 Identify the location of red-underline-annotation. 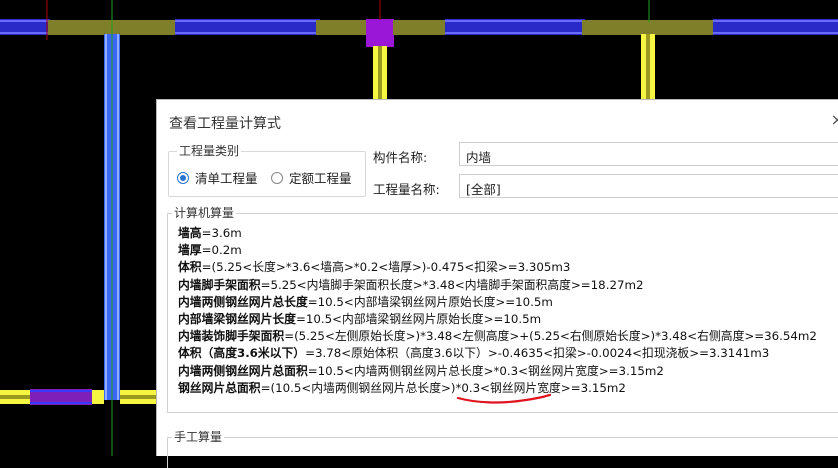
(504, 398).